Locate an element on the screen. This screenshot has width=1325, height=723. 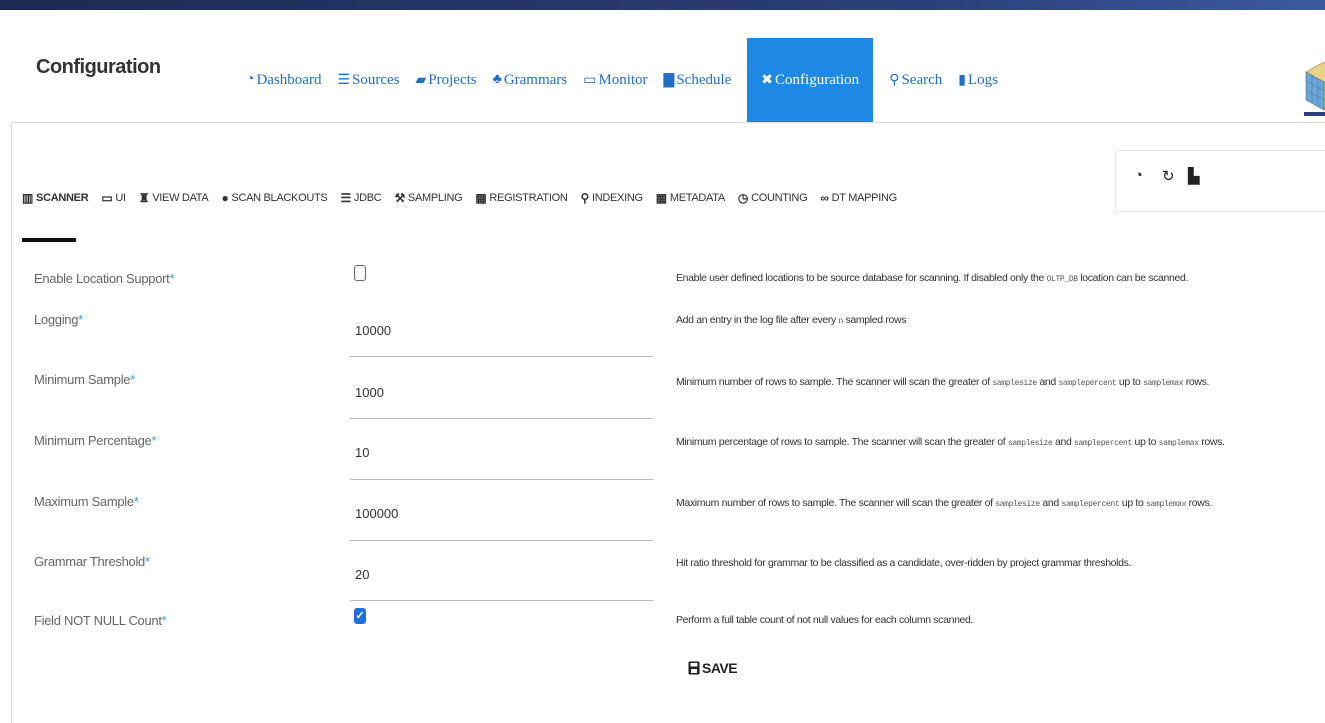
tab-dt-mapping: ∞ DT MAPPING is located at coordinates (858, 198).